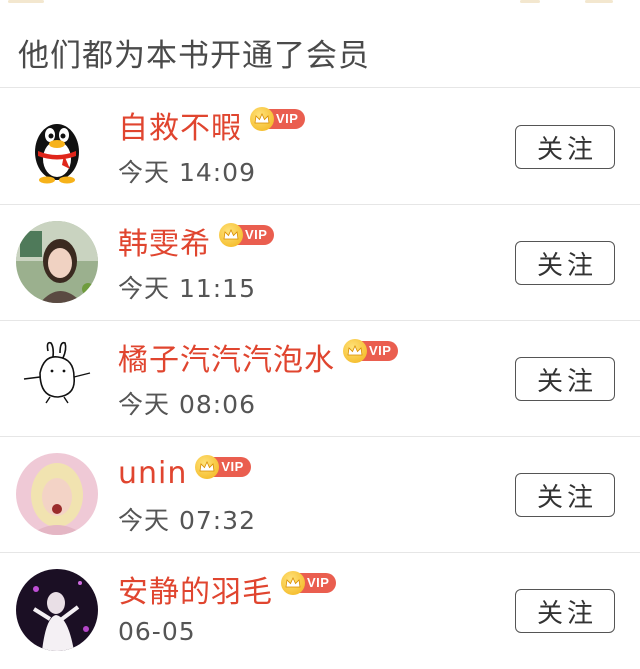 Image resolution: width=640 pixels, height=669 pixels. What do you see at coordinates (187, 404) in the screenshot?
I see `join-time: 今天 08:06` at bounding box center [187, 404].